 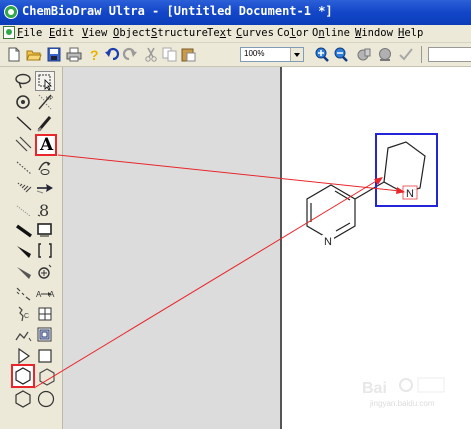 What do you see at coordinates (328, 242) in the screenshot?
I see `pyridine-nitrogen-label: N` at bounding box center [328, 242].